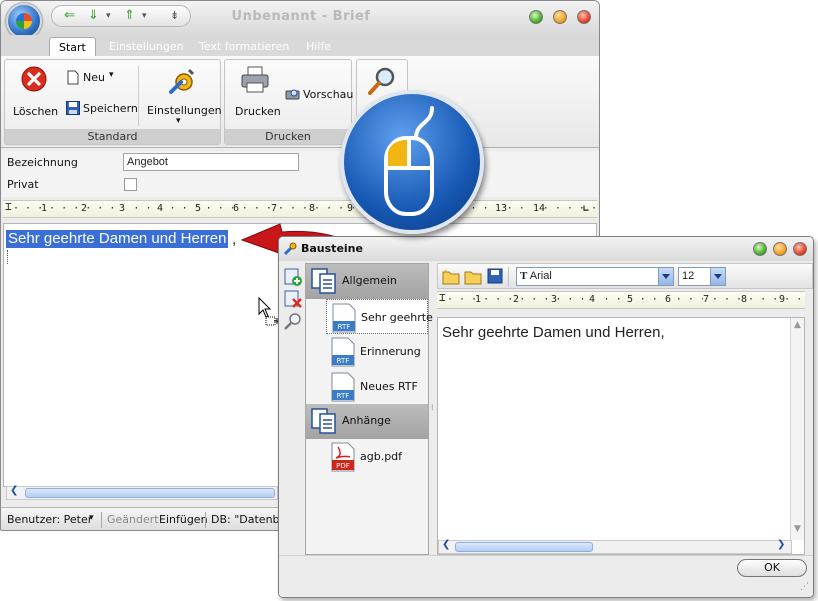 The image size is (818, 601). I want to click on font-name: Arial, so click(540, 276).